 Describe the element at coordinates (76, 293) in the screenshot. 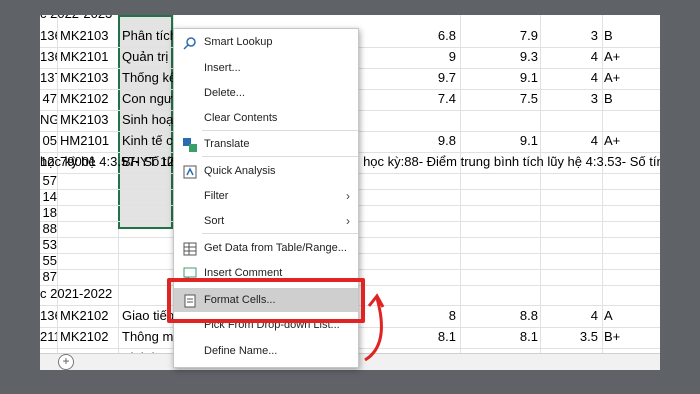

I see `section-header: c 2021-2022` at that location.